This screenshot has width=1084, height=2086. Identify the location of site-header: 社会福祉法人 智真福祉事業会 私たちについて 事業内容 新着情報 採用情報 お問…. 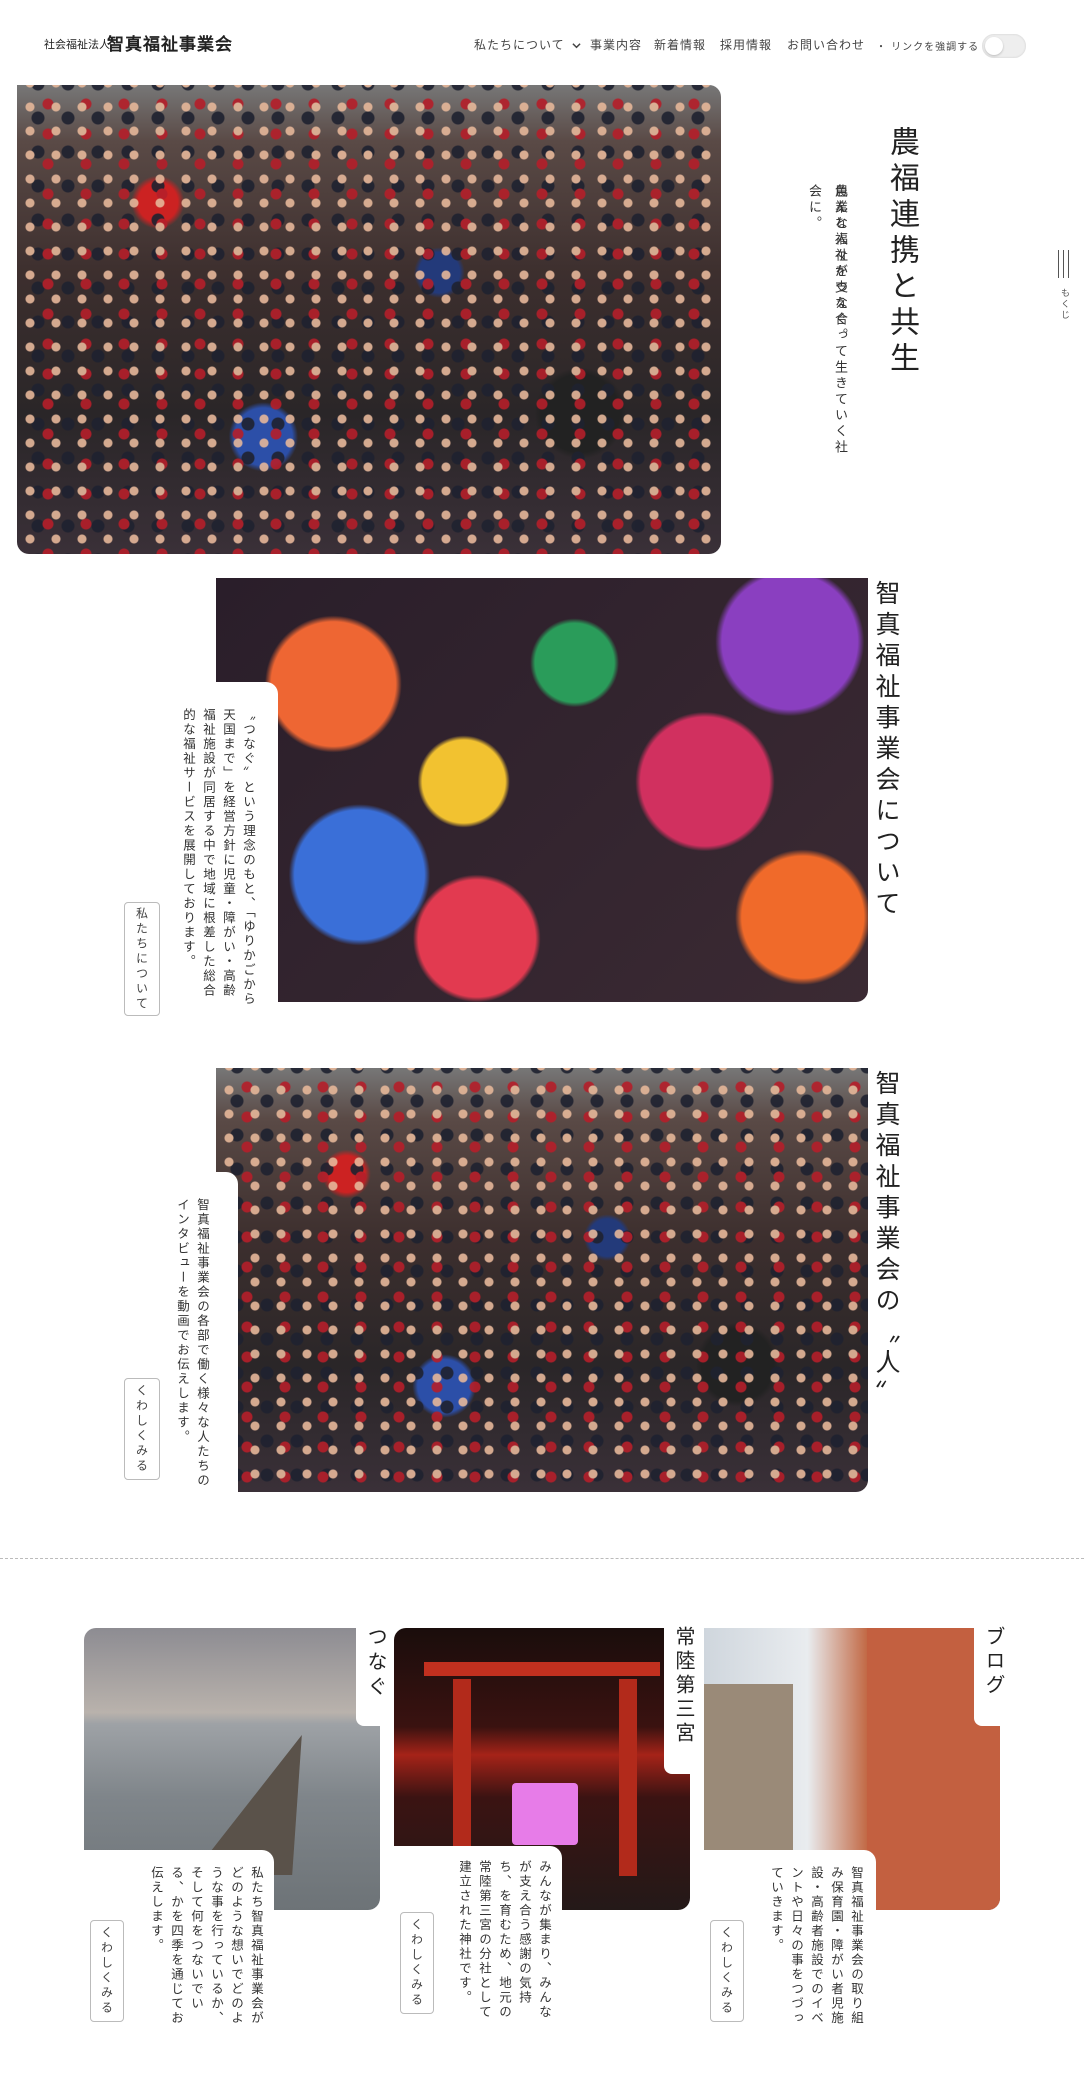
(542, 43).